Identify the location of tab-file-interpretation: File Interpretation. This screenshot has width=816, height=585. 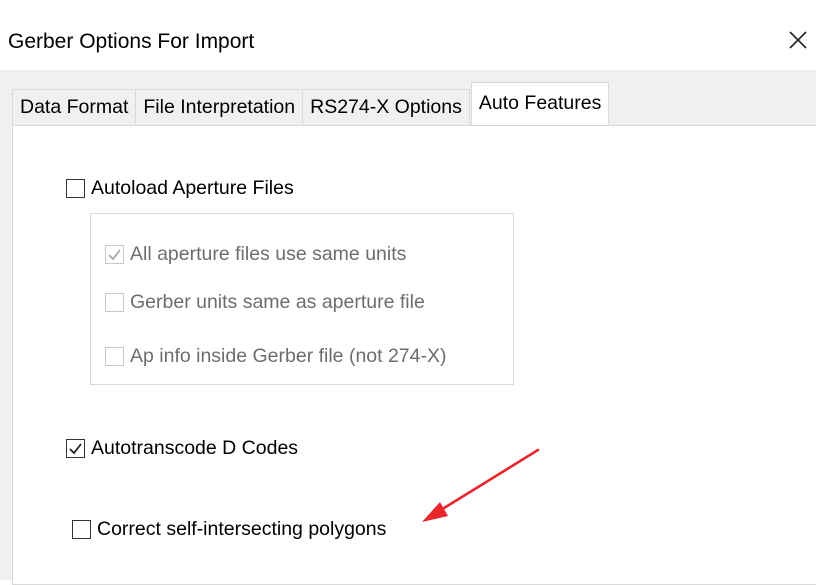
(219, 107).